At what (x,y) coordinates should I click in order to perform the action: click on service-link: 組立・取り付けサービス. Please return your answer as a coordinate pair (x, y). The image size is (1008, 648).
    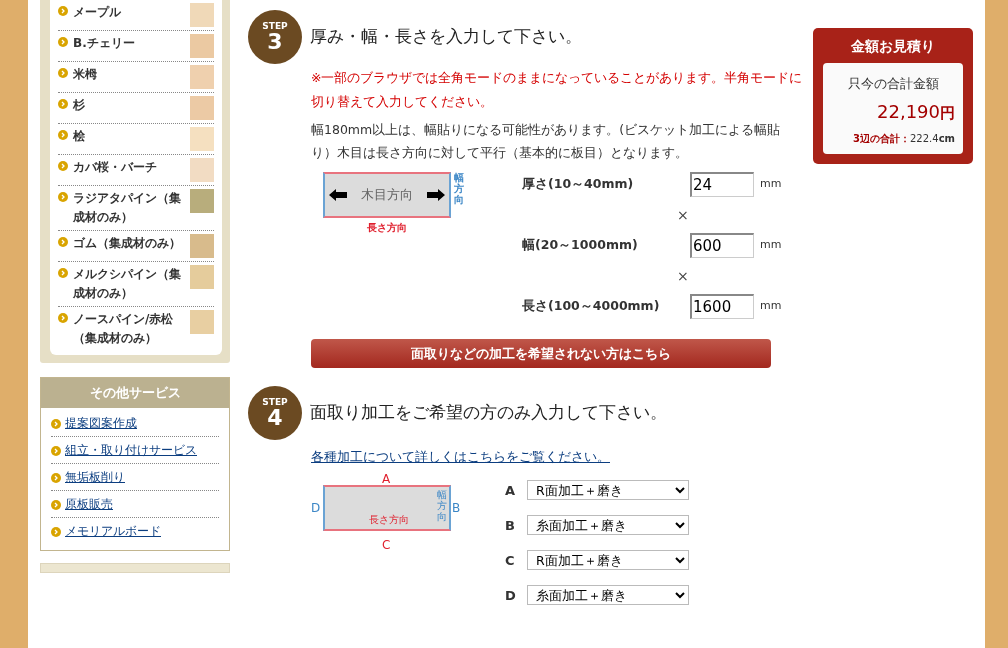
    Looking at the image, I should click on (131, 449).